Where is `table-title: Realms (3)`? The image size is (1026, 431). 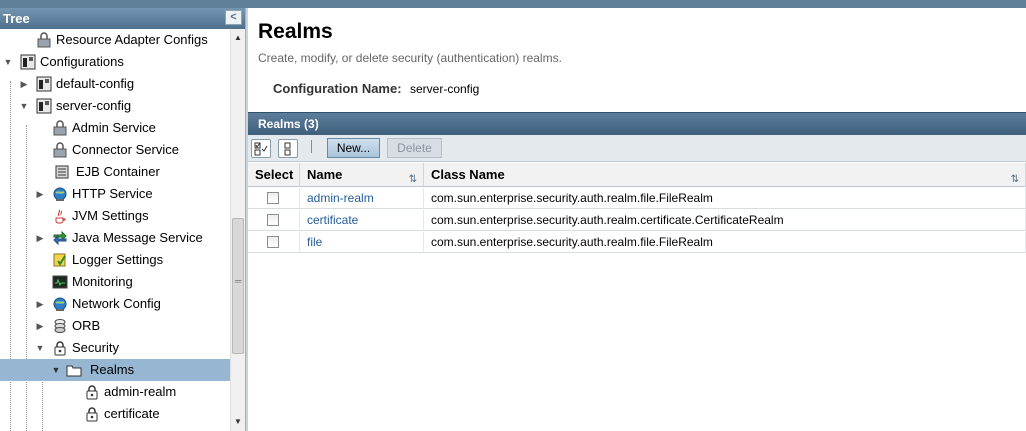 table-title: Realms (3) is located at coordinates (637, 123).